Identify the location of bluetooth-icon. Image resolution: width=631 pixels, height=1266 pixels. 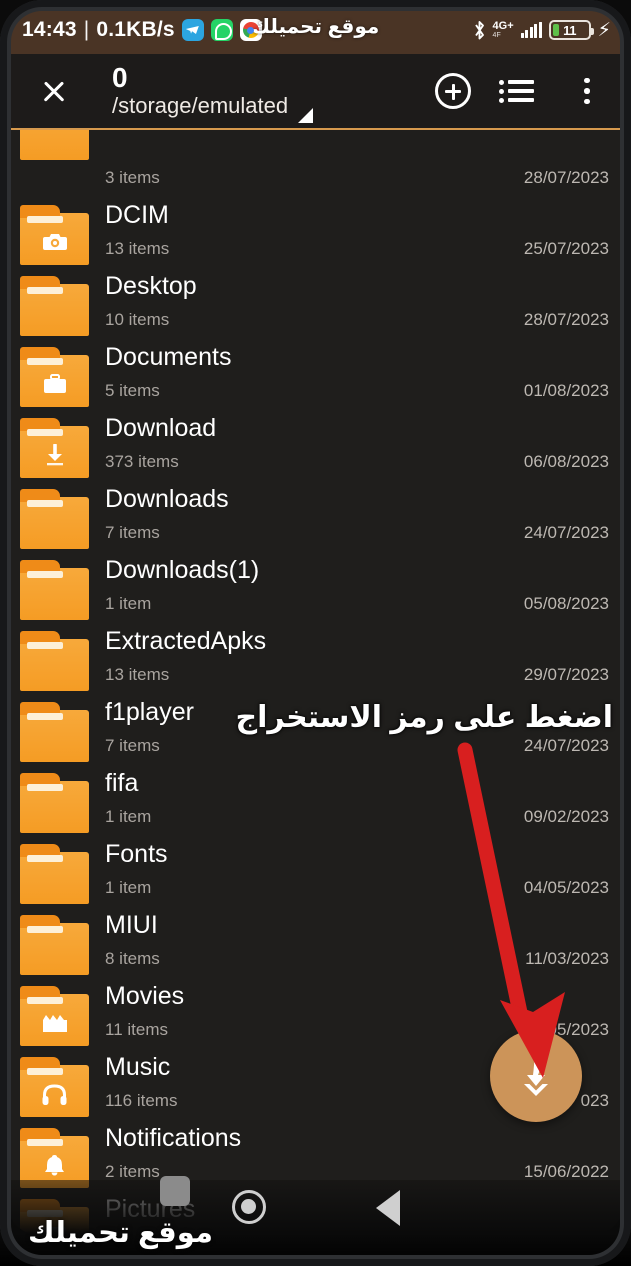
(479, 30).